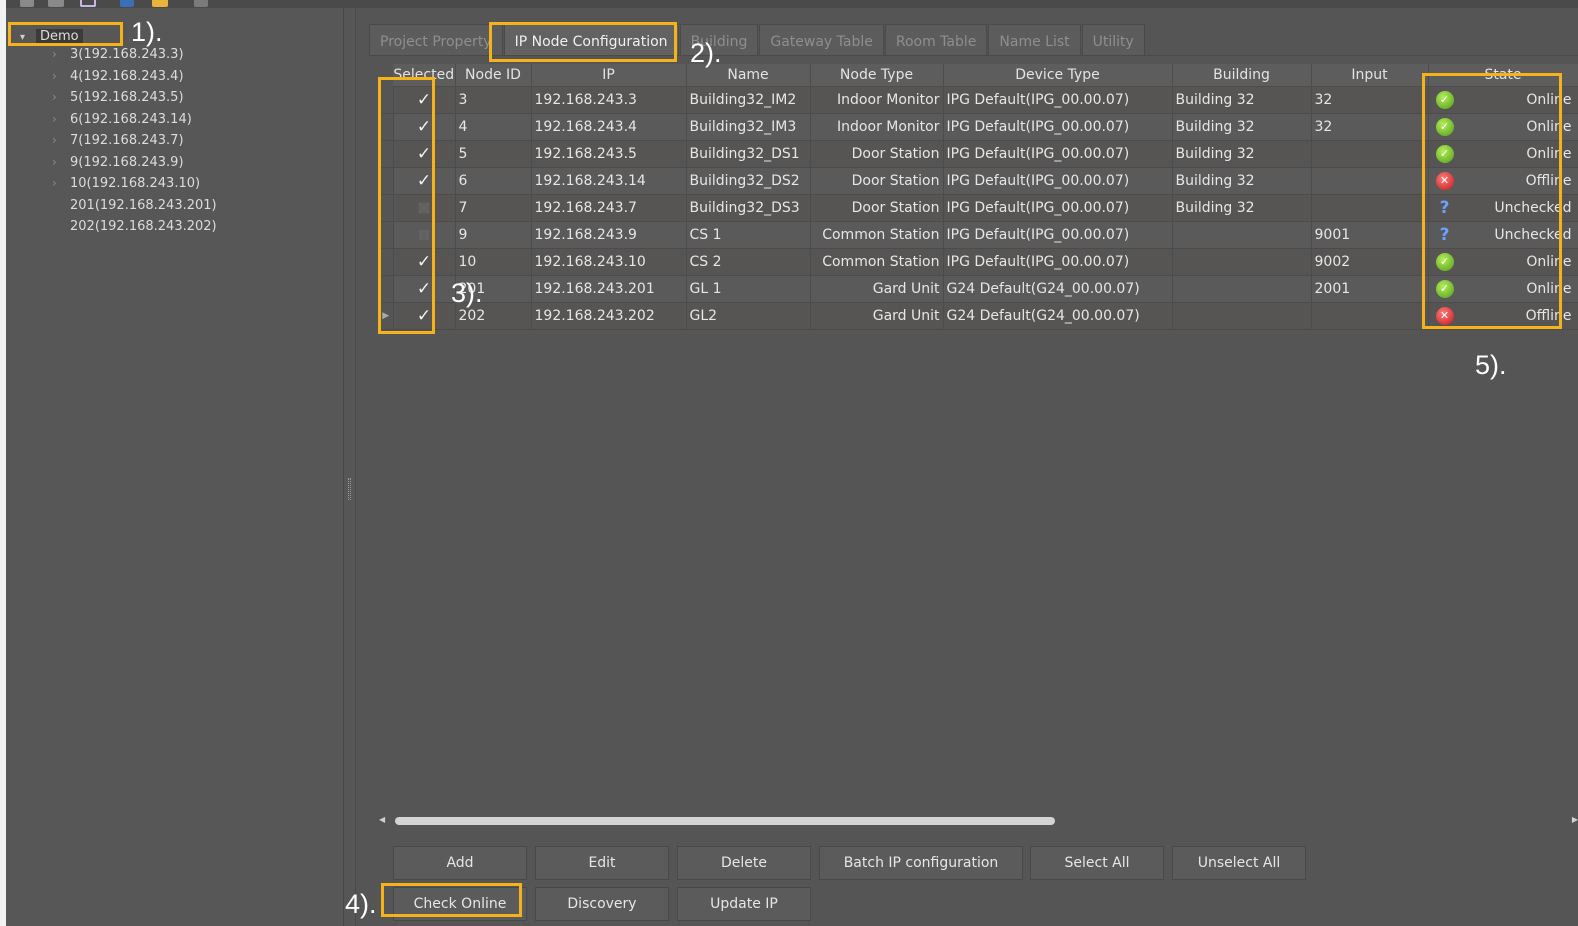 The width and height of the screenshot is (1578, 926). What do you see at coordinates (725, 821) in the screenshot?
I see `scrollbar-thumb` at bounding box center [725, 821].